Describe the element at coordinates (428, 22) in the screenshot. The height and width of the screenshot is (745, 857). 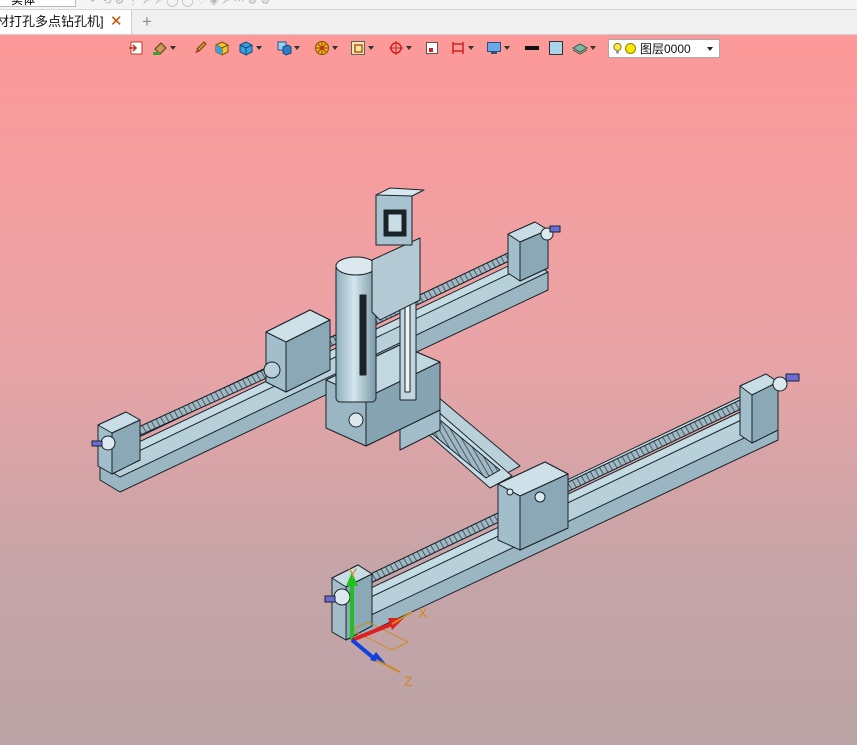
I see `document-tab-bar: 材打孔多点钻孔机] ✕ +` at that location.